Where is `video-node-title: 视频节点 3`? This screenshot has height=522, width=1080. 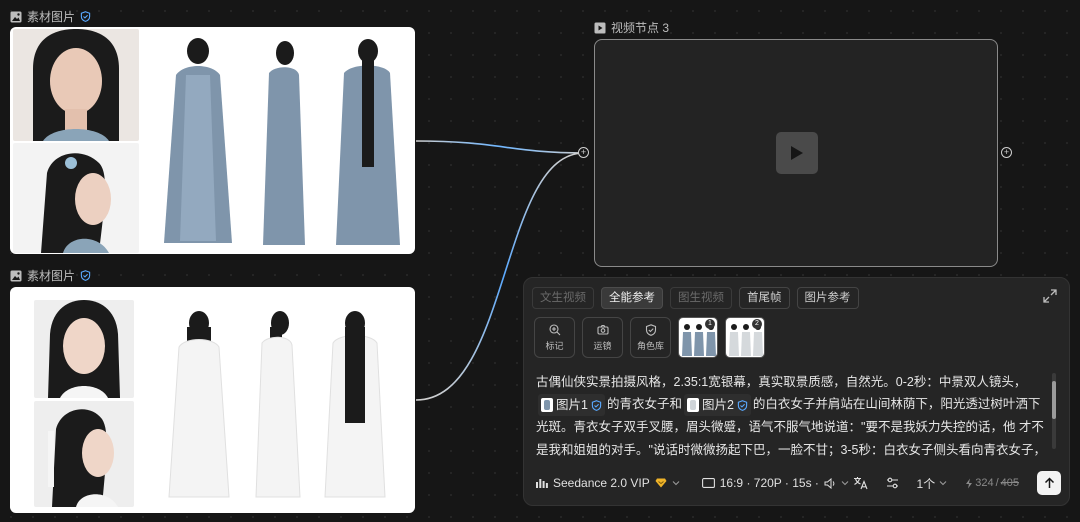 video-node-title: 视频节点 3 is located at coordinates (640, 28).